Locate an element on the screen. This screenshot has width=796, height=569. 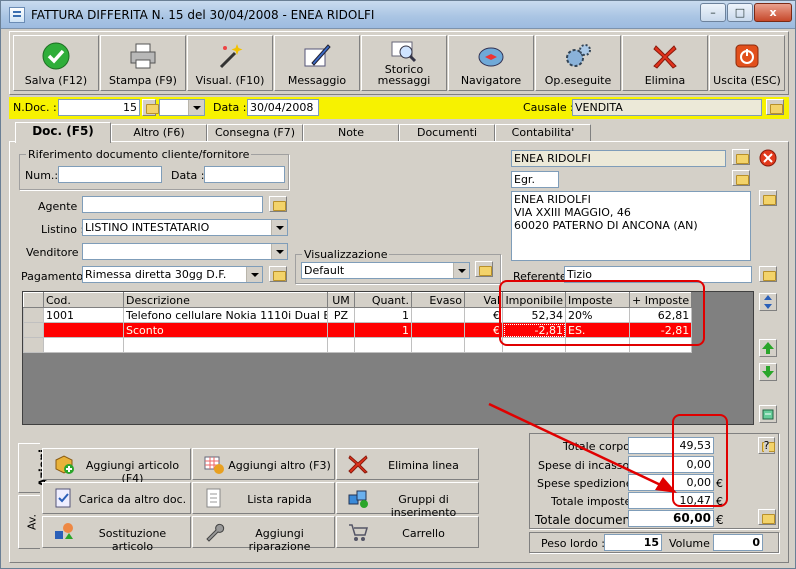
clear-customer-icon is located at coordinates (768, 158).